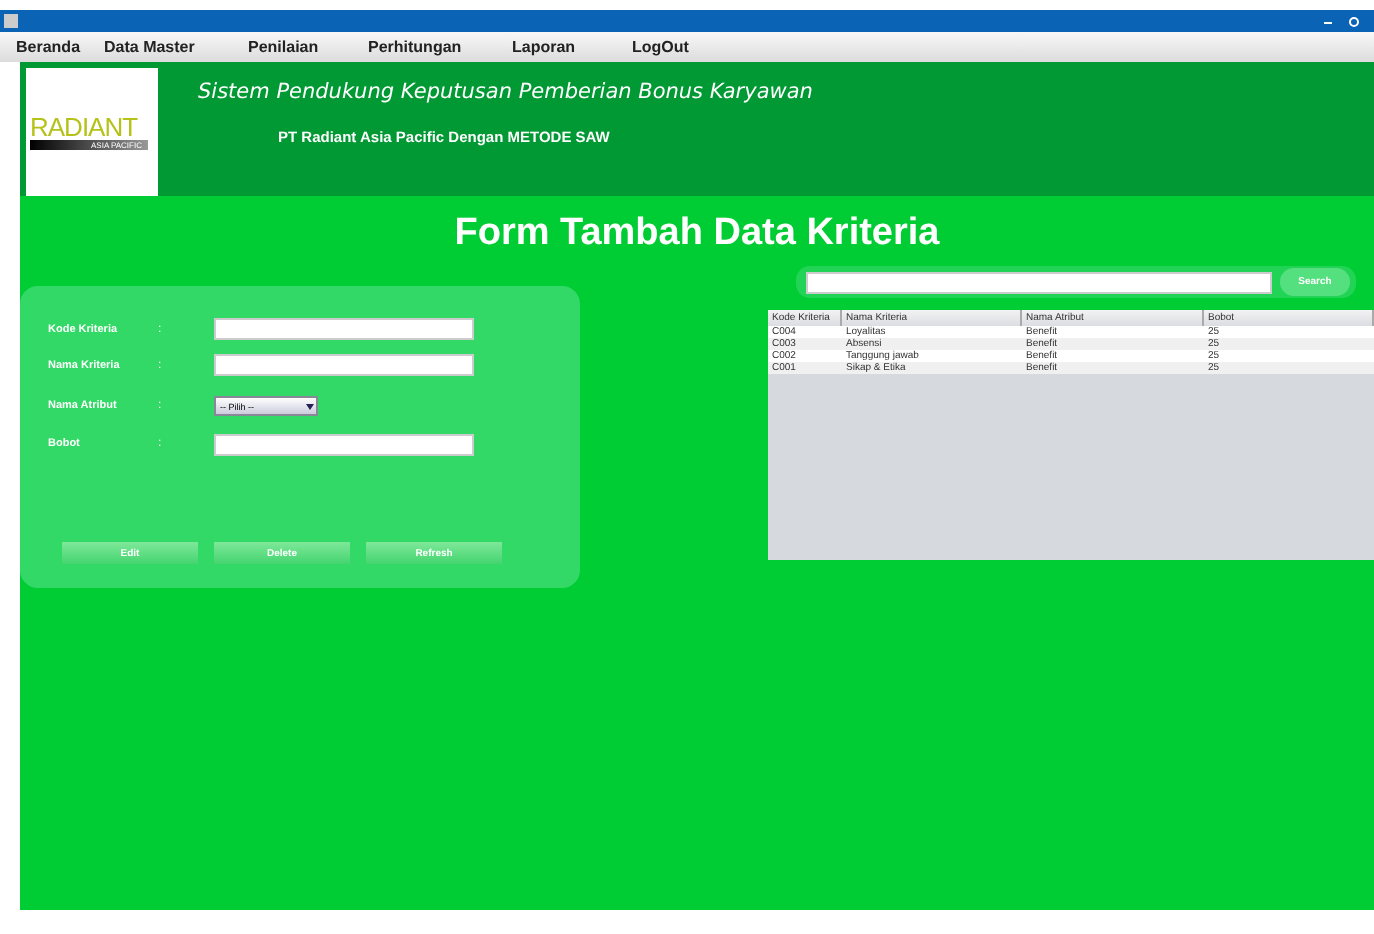 The image size is (1374, 934). Describe the element at coordinates (682, 47) in the screenshot. I see `menu-item: LogOut` at that location.